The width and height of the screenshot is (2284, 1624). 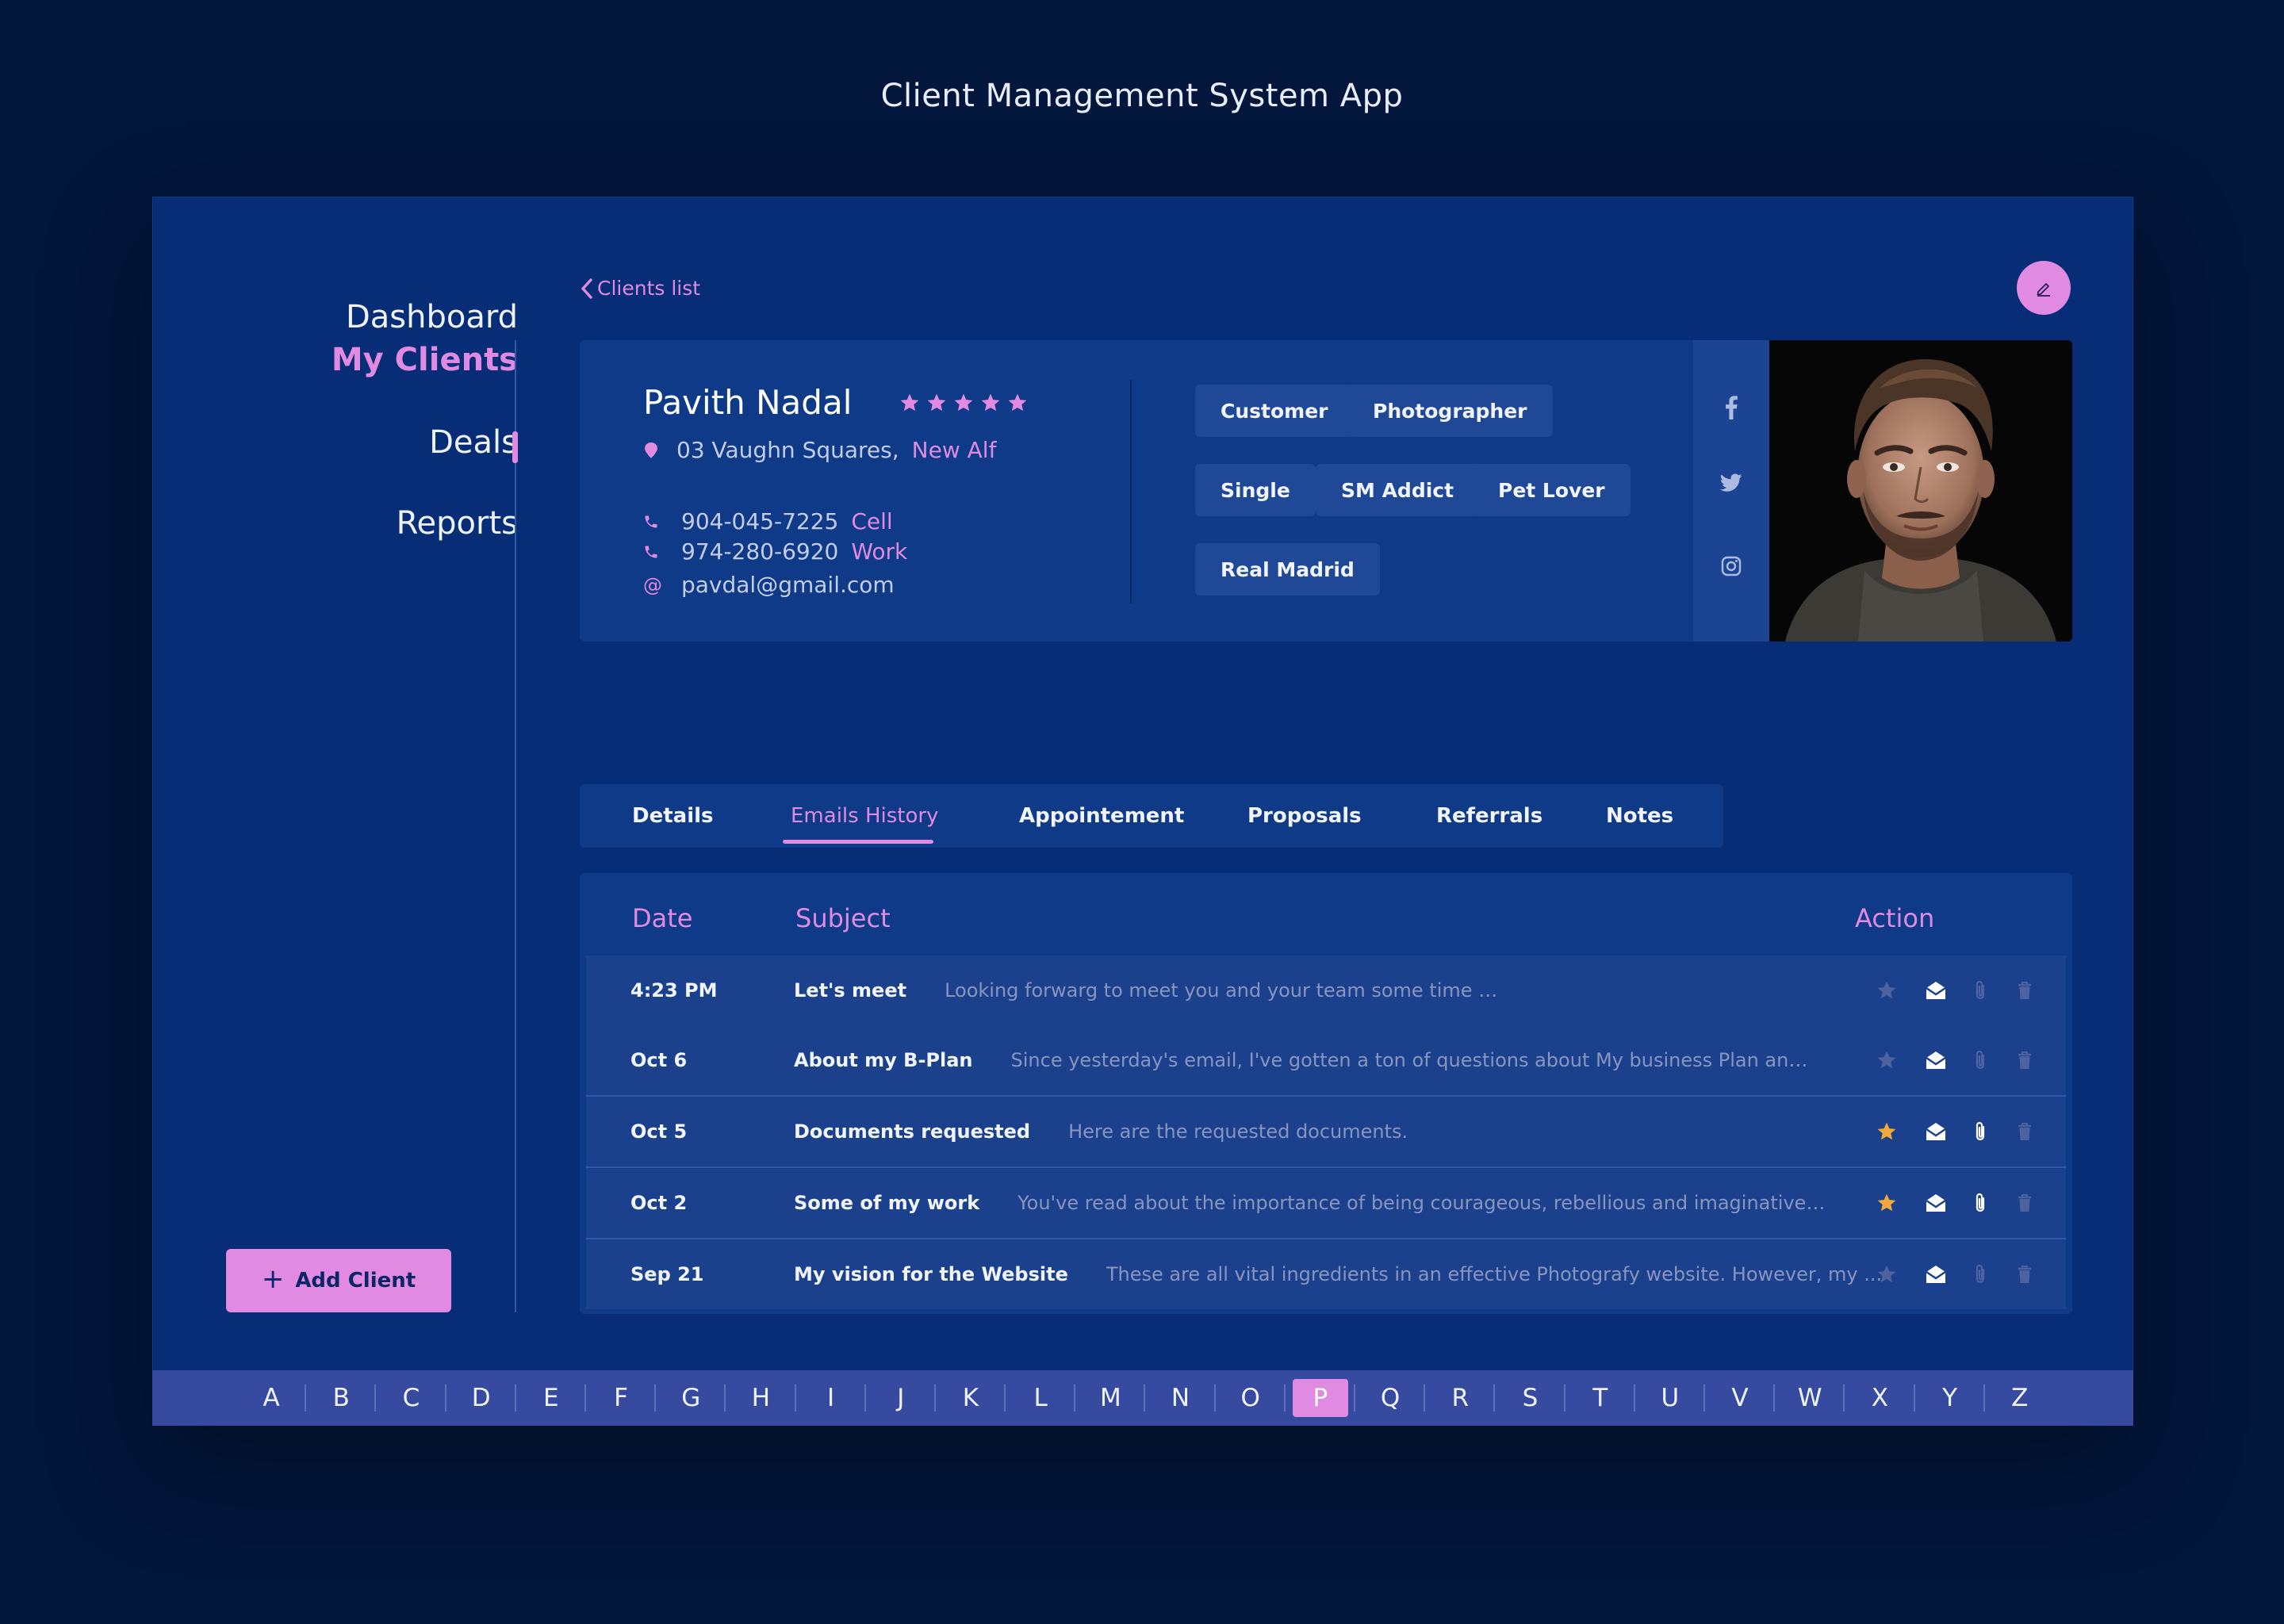 I want to click on column-header-subject: Subject, so click(x=843, y=918).